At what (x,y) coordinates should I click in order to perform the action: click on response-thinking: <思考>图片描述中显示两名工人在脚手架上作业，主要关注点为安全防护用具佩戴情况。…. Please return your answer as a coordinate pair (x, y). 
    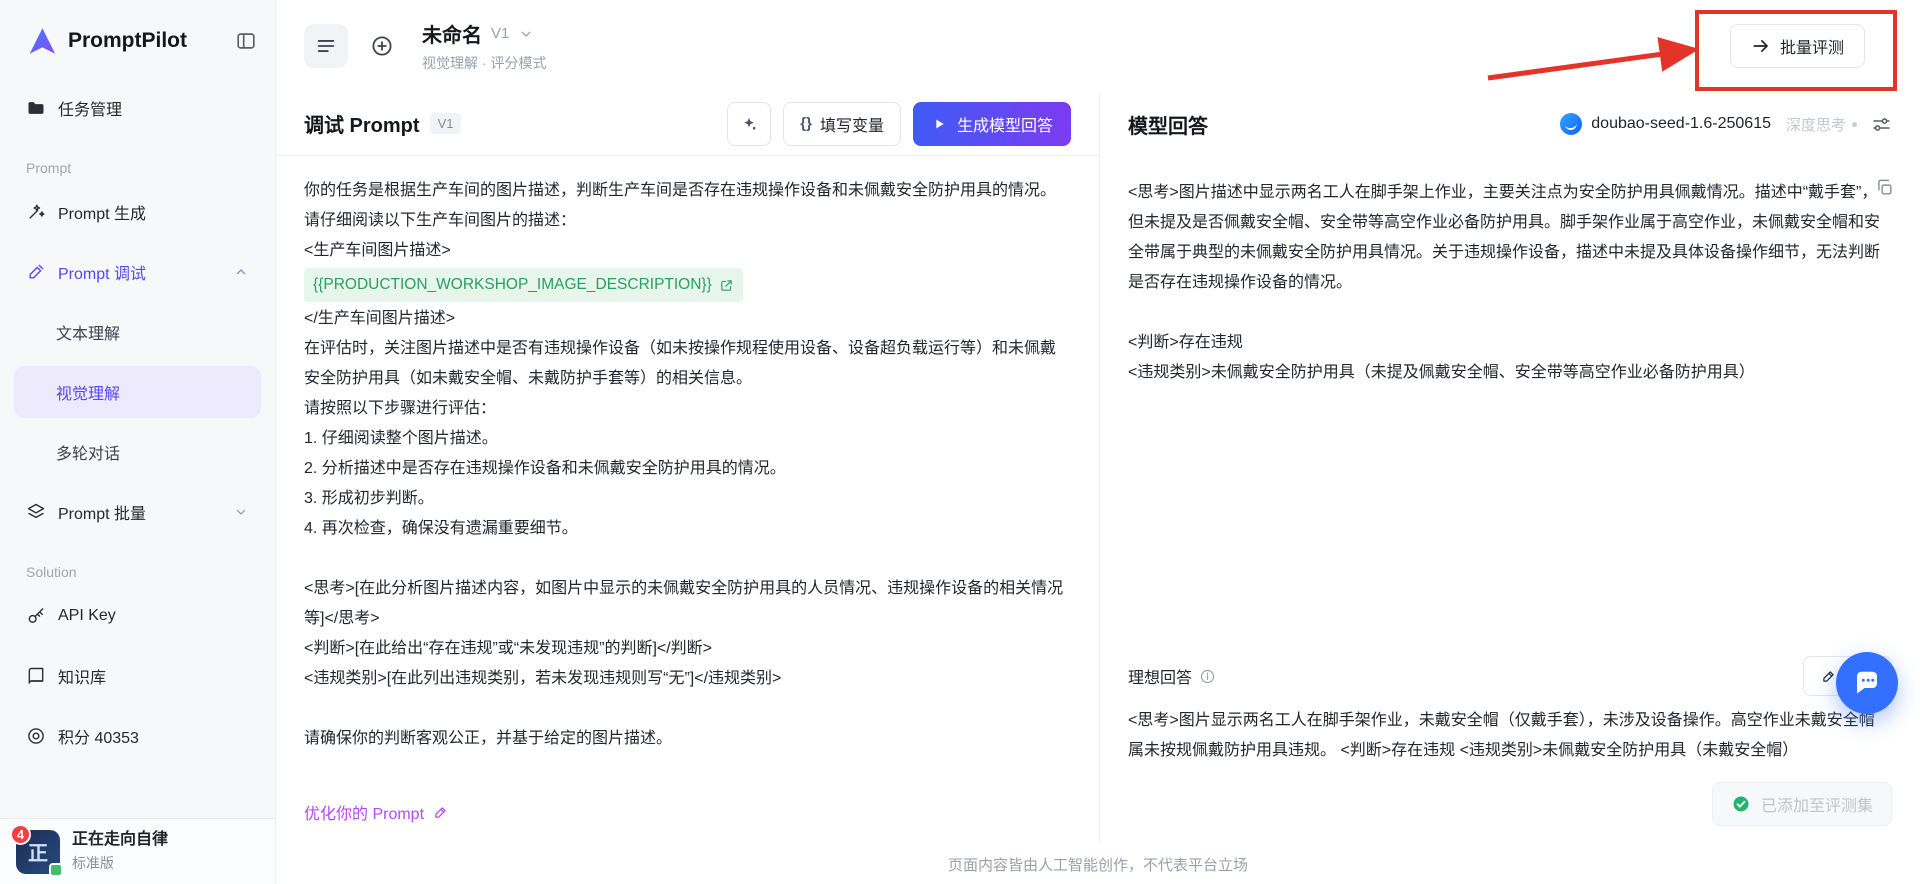
    Looking at the image, I should click on (1504, 237).